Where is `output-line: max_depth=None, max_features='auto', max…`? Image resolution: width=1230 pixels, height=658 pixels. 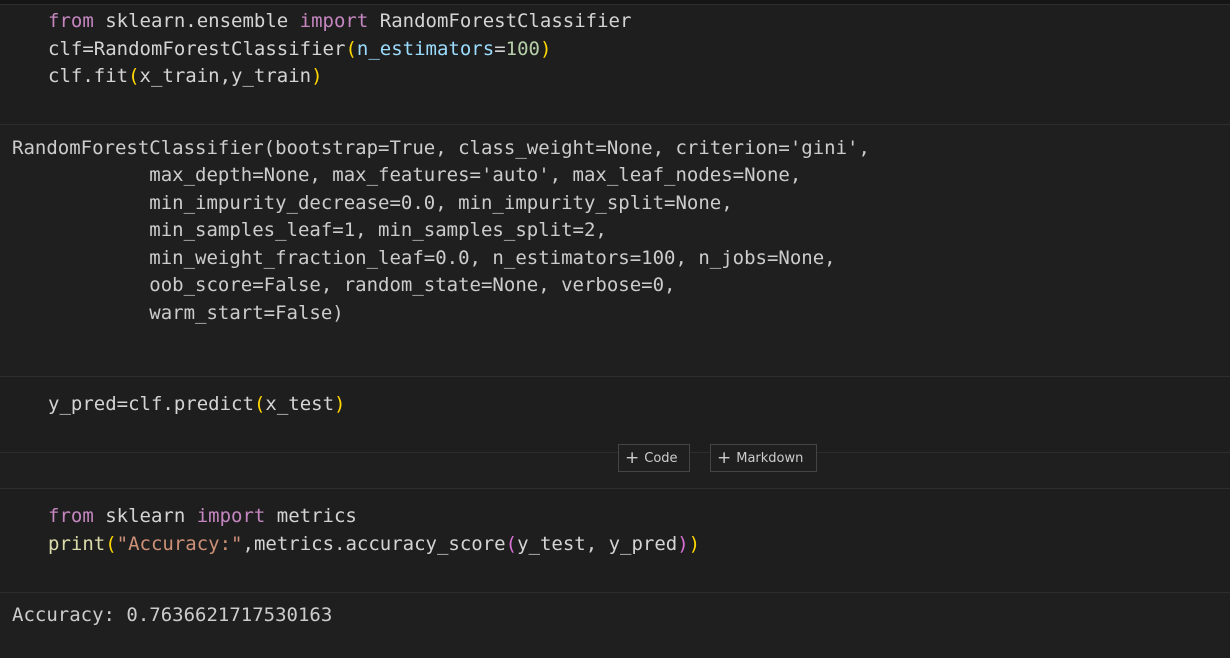
output-line: max_depth=None, max_features='auto', max… is located at coordinates (407, 175).